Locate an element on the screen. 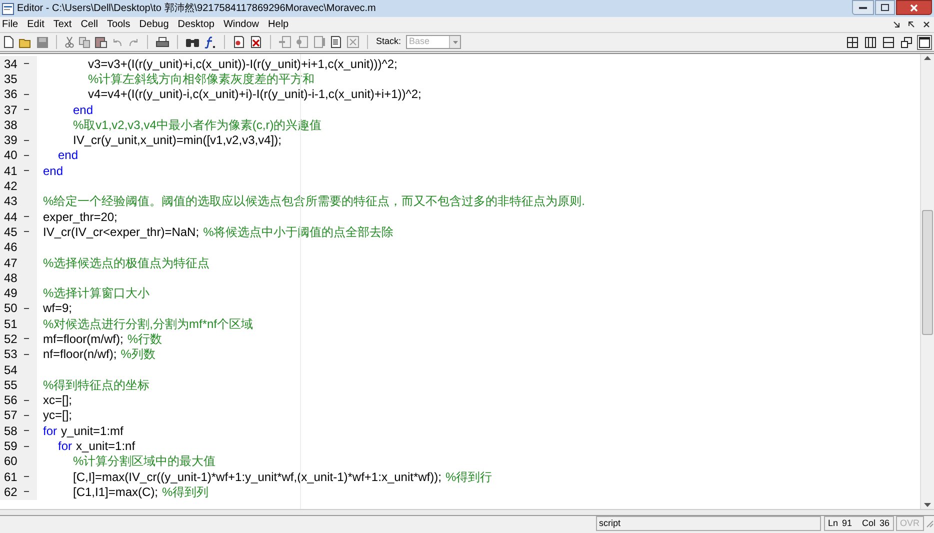 The height and width of the screenshot is (533, 934). code-text: [C1,I1]=max(C); is located at coordinates (115, 492).